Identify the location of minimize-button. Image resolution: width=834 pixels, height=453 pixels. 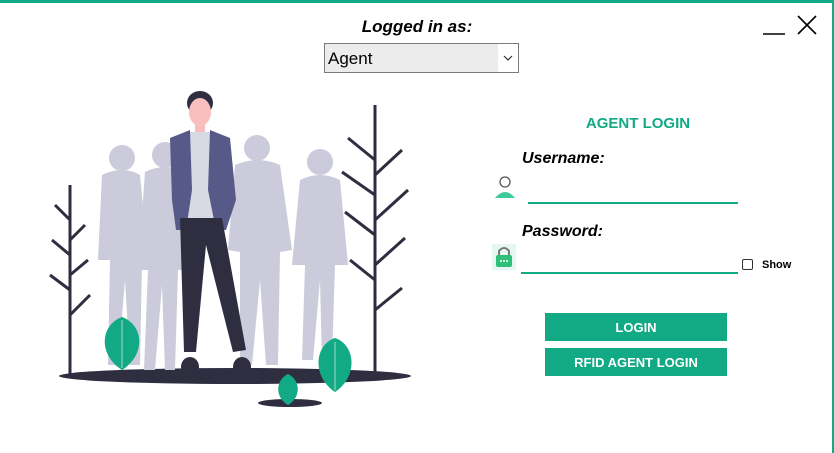
(774, 26).